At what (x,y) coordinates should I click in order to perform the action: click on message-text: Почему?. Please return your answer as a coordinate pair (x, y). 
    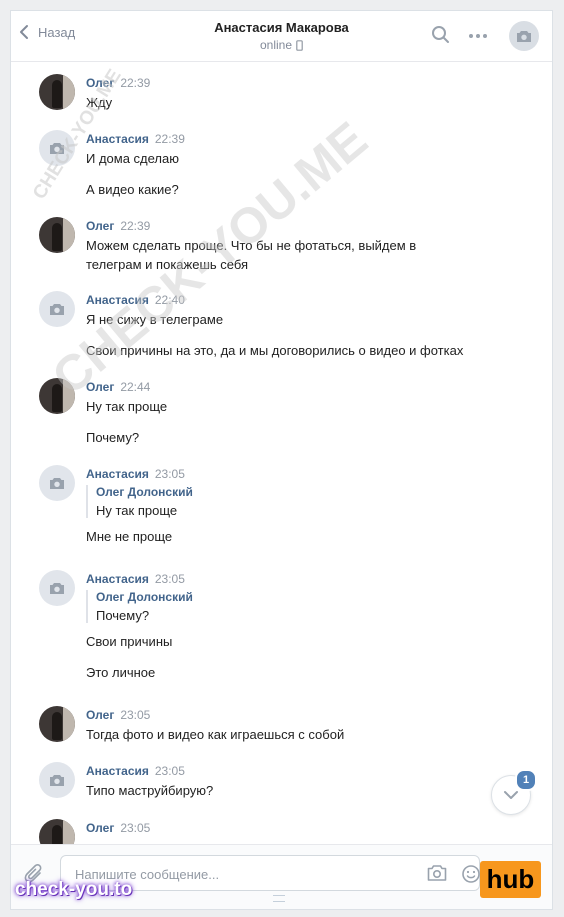
    Looking at the image, I should click on (113, 437).